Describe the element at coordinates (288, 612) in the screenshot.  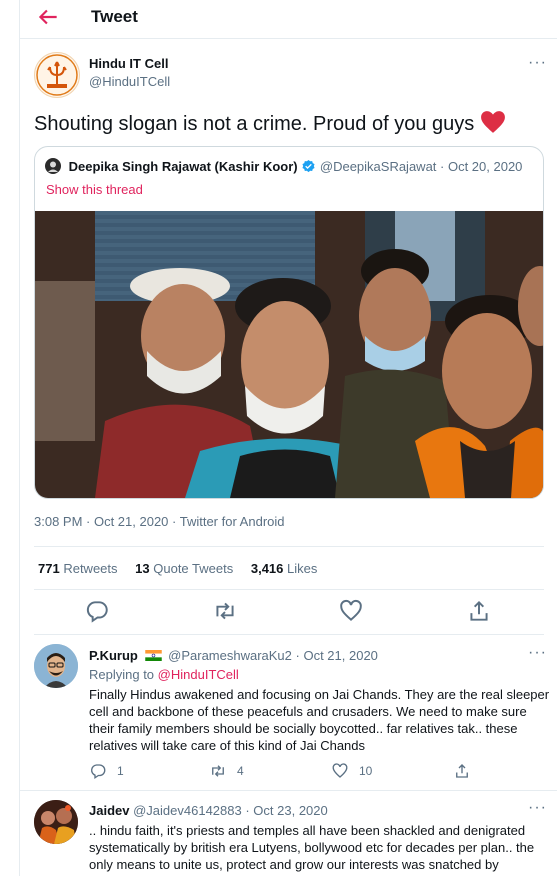
I see `tweet-actions` at that location.